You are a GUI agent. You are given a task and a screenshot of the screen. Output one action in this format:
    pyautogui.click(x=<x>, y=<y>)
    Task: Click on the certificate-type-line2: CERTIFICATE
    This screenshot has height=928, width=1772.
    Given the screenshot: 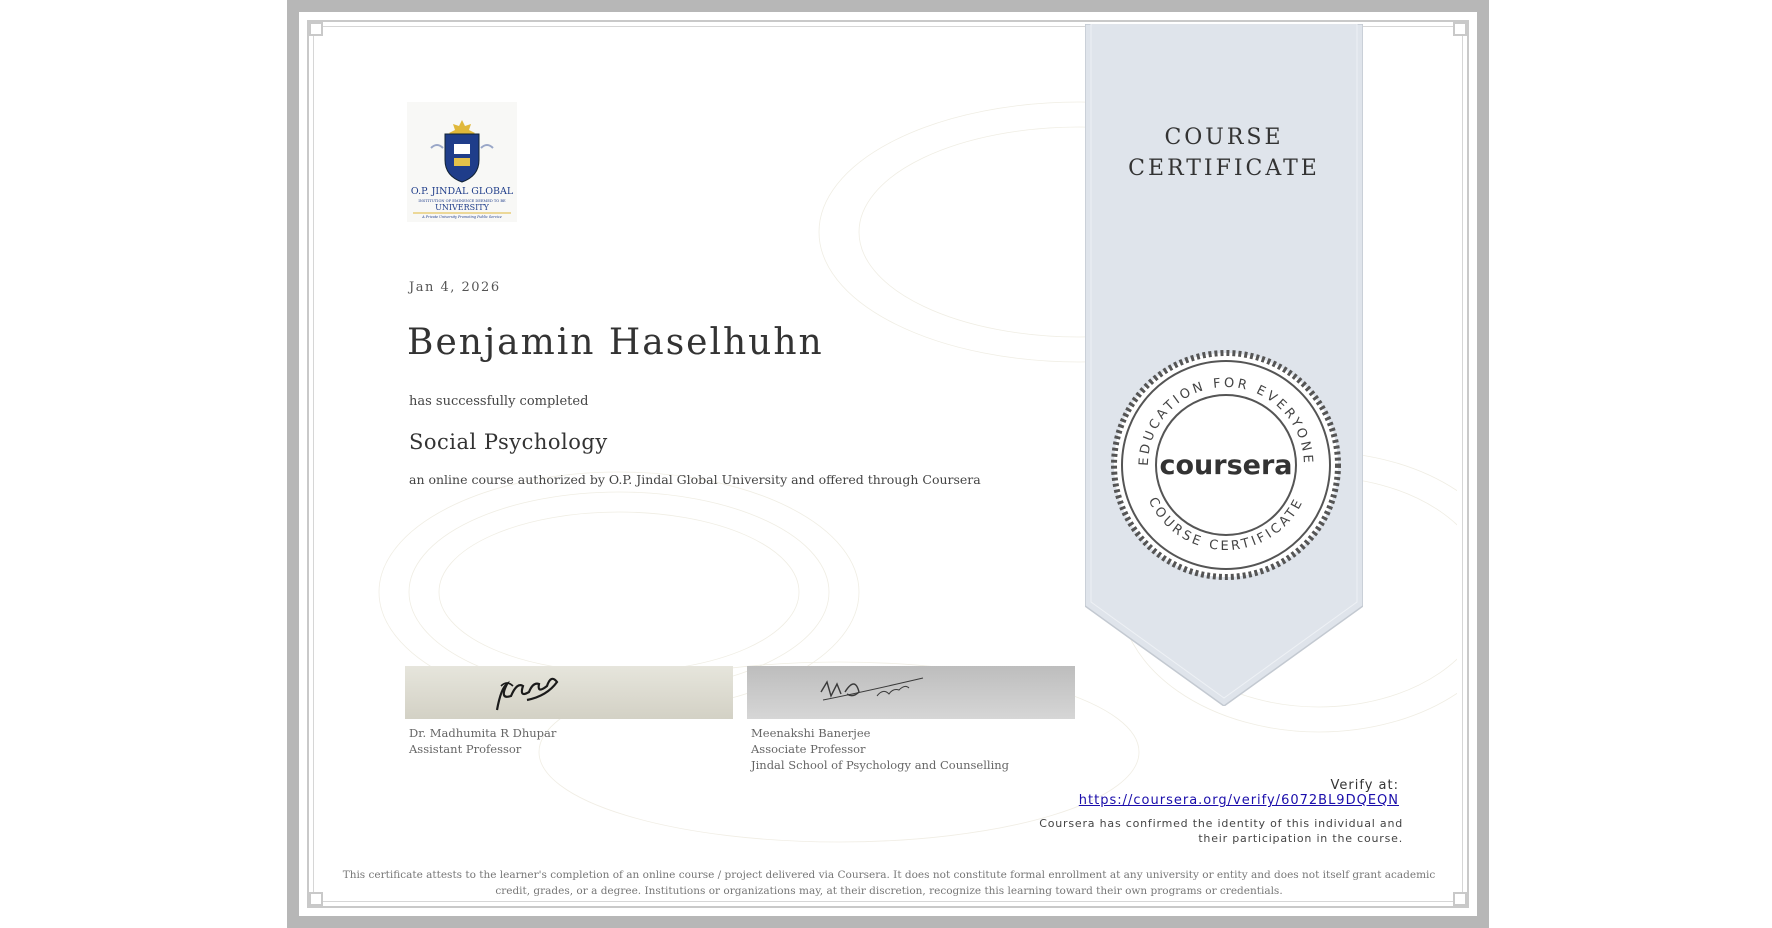 What is the action you would take?
    pyautogui.click(x=1224, y=168)
    